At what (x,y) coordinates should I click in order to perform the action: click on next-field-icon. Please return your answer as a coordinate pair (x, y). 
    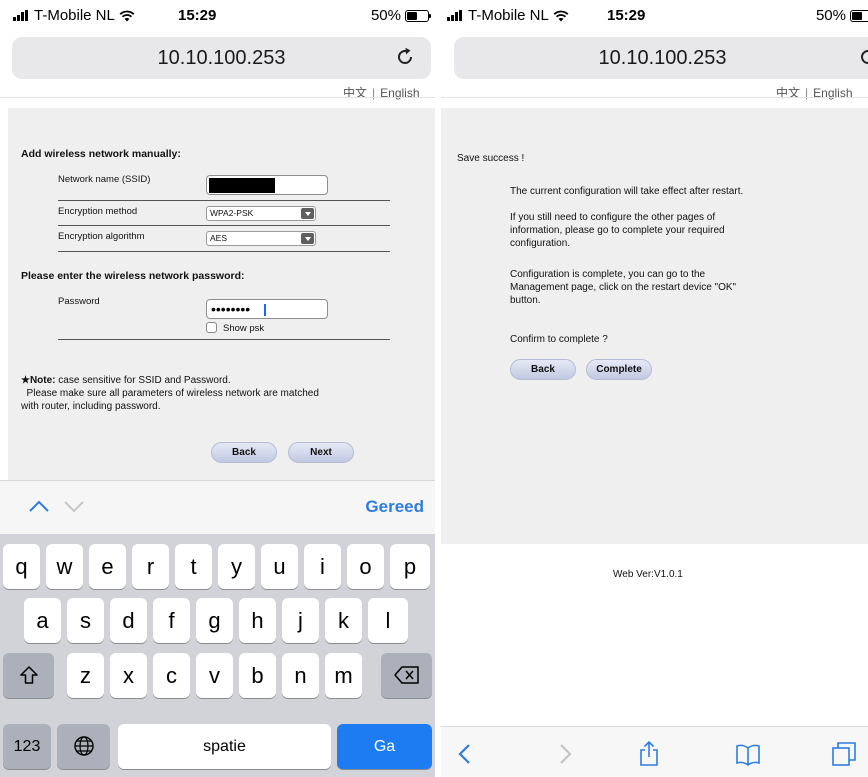
    Looking at the image, I should click on (74, 506).